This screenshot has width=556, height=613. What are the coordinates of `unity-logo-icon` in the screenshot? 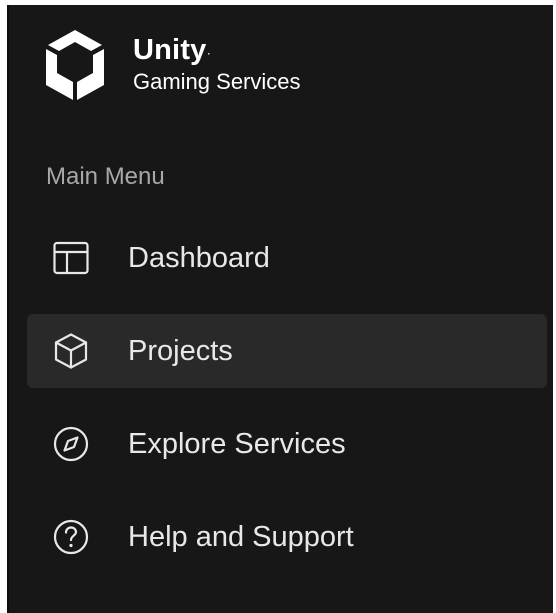 It's located at (75, 65).